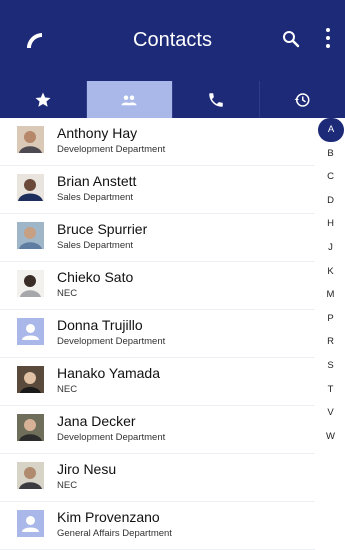  I want to click on contact-row: Bruce Spurrier Sales Department, so click(157, 238).